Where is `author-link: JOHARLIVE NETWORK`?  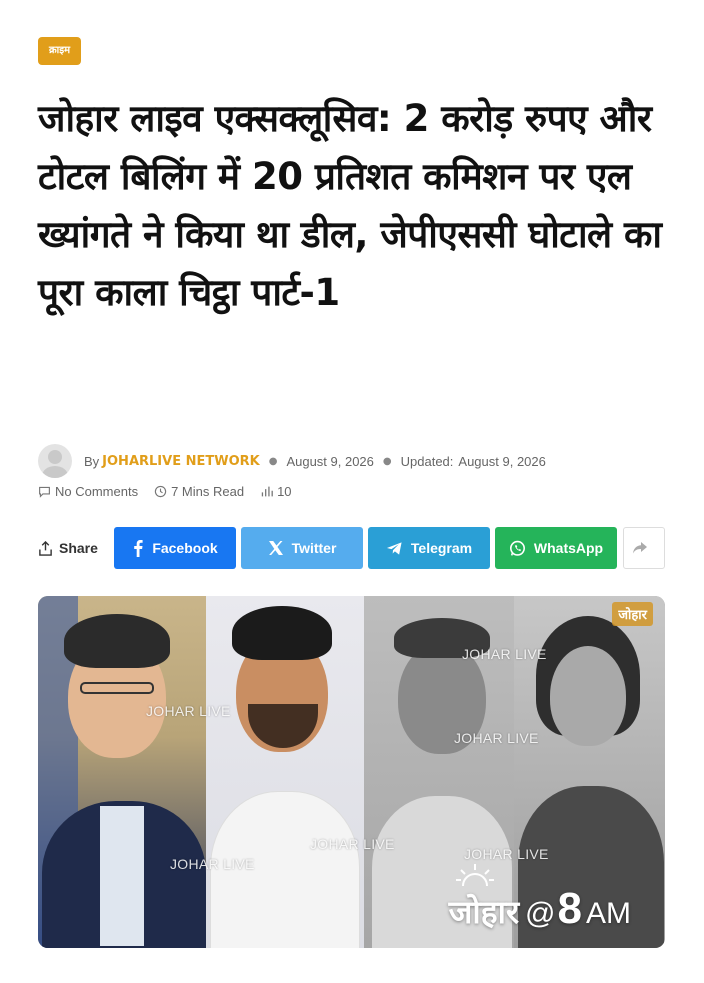 author-link: JOHARLIVE NETWORK is located at coordinates (181, 461).